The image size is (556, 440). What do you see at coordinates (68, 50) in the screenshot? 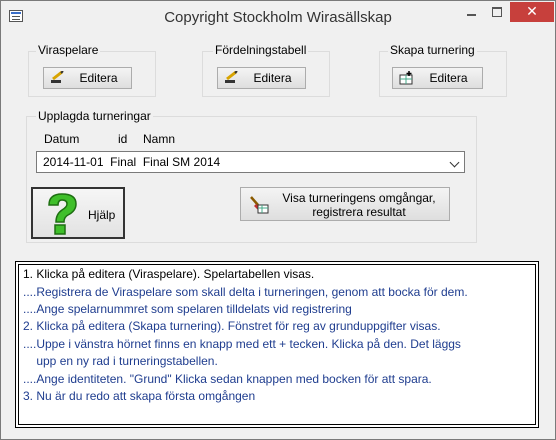
I see `viraspelare-label: Viraspelare` at bounding box center [68, 50].